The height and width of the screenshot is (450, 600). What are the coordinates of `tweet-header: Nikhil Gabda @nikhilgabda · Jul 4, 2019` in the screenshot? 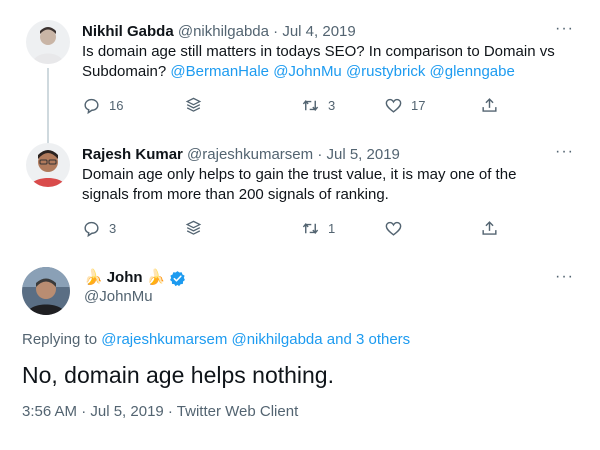 It's located at (219, 32).